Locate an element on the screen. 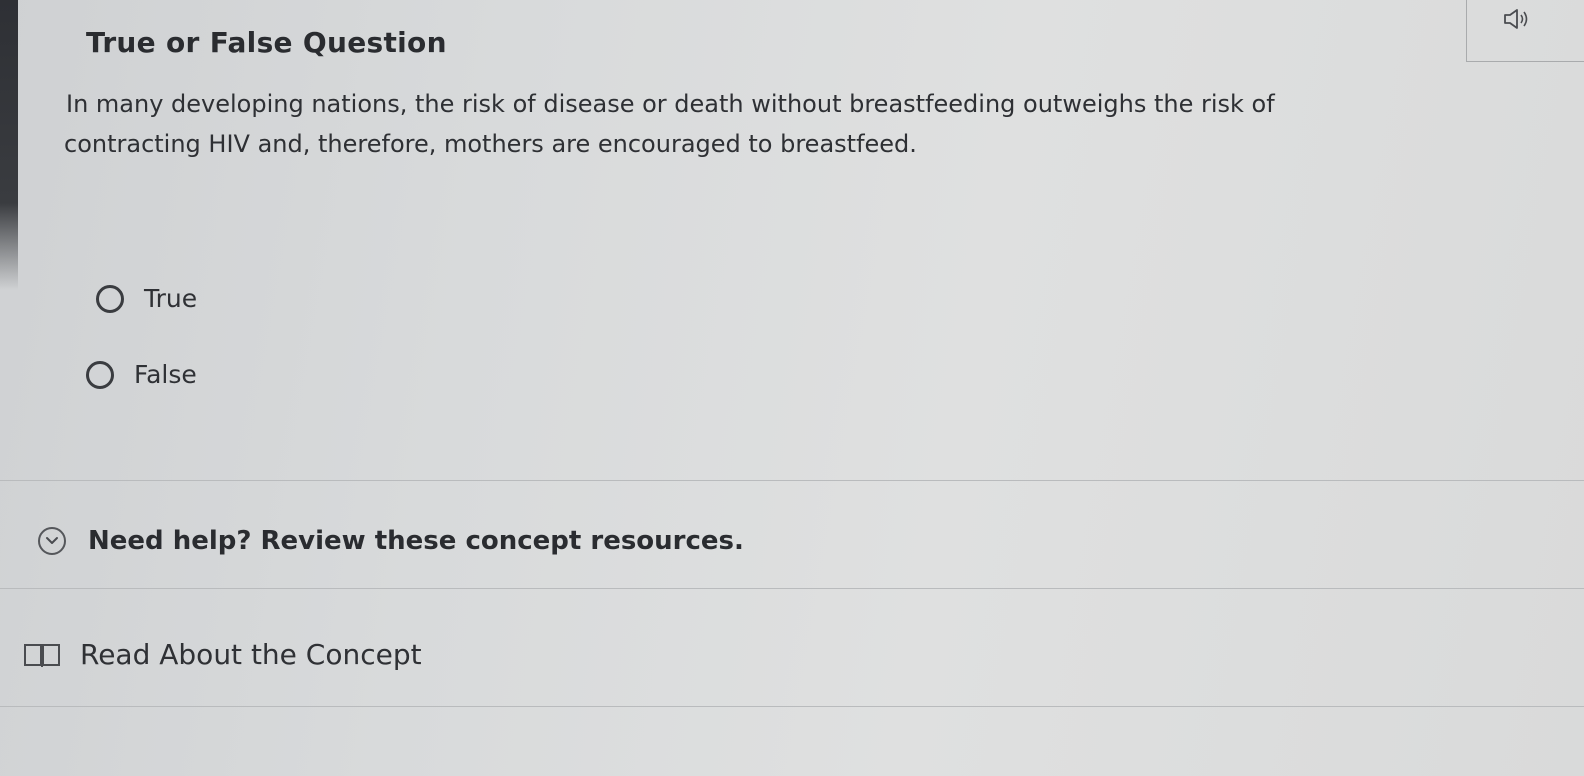  audio-button-area is located at coordinates (1525, 31).